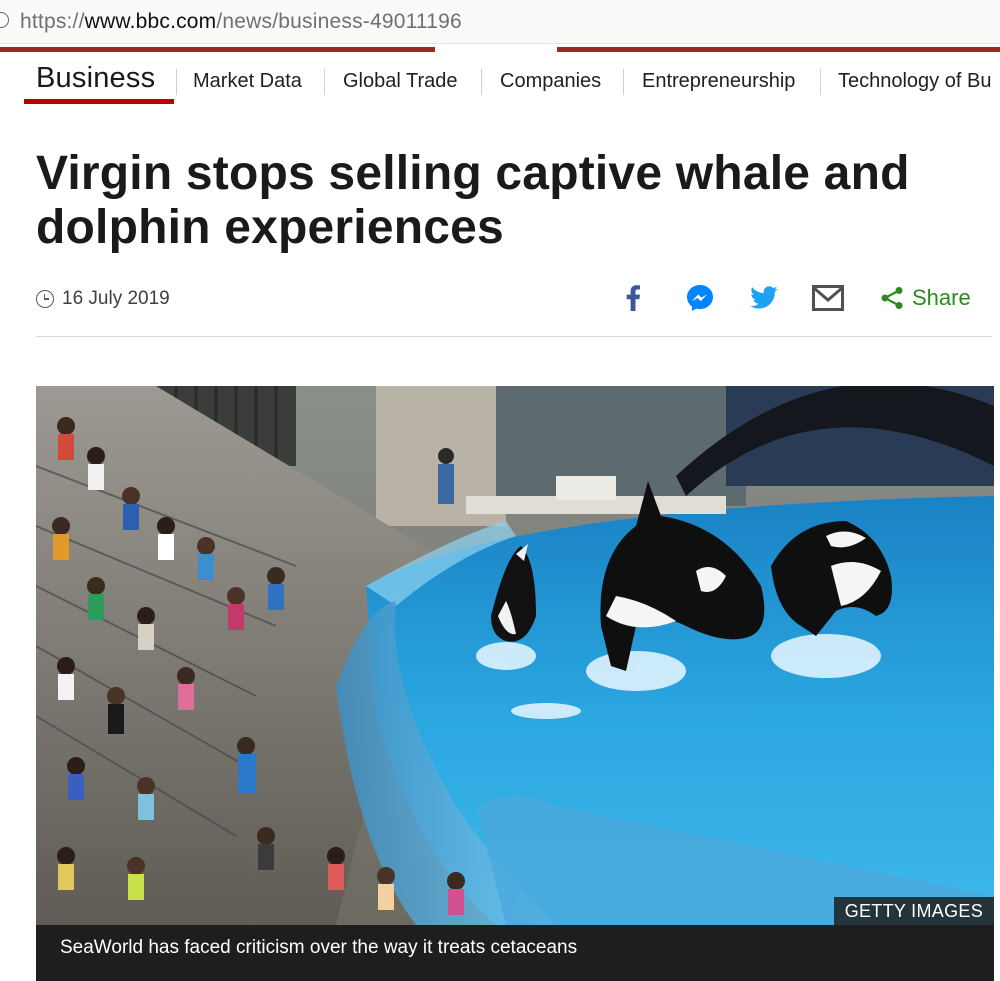 This screenshot has height=981, width=1000. I want to click on share-icon, so click(892, 298).